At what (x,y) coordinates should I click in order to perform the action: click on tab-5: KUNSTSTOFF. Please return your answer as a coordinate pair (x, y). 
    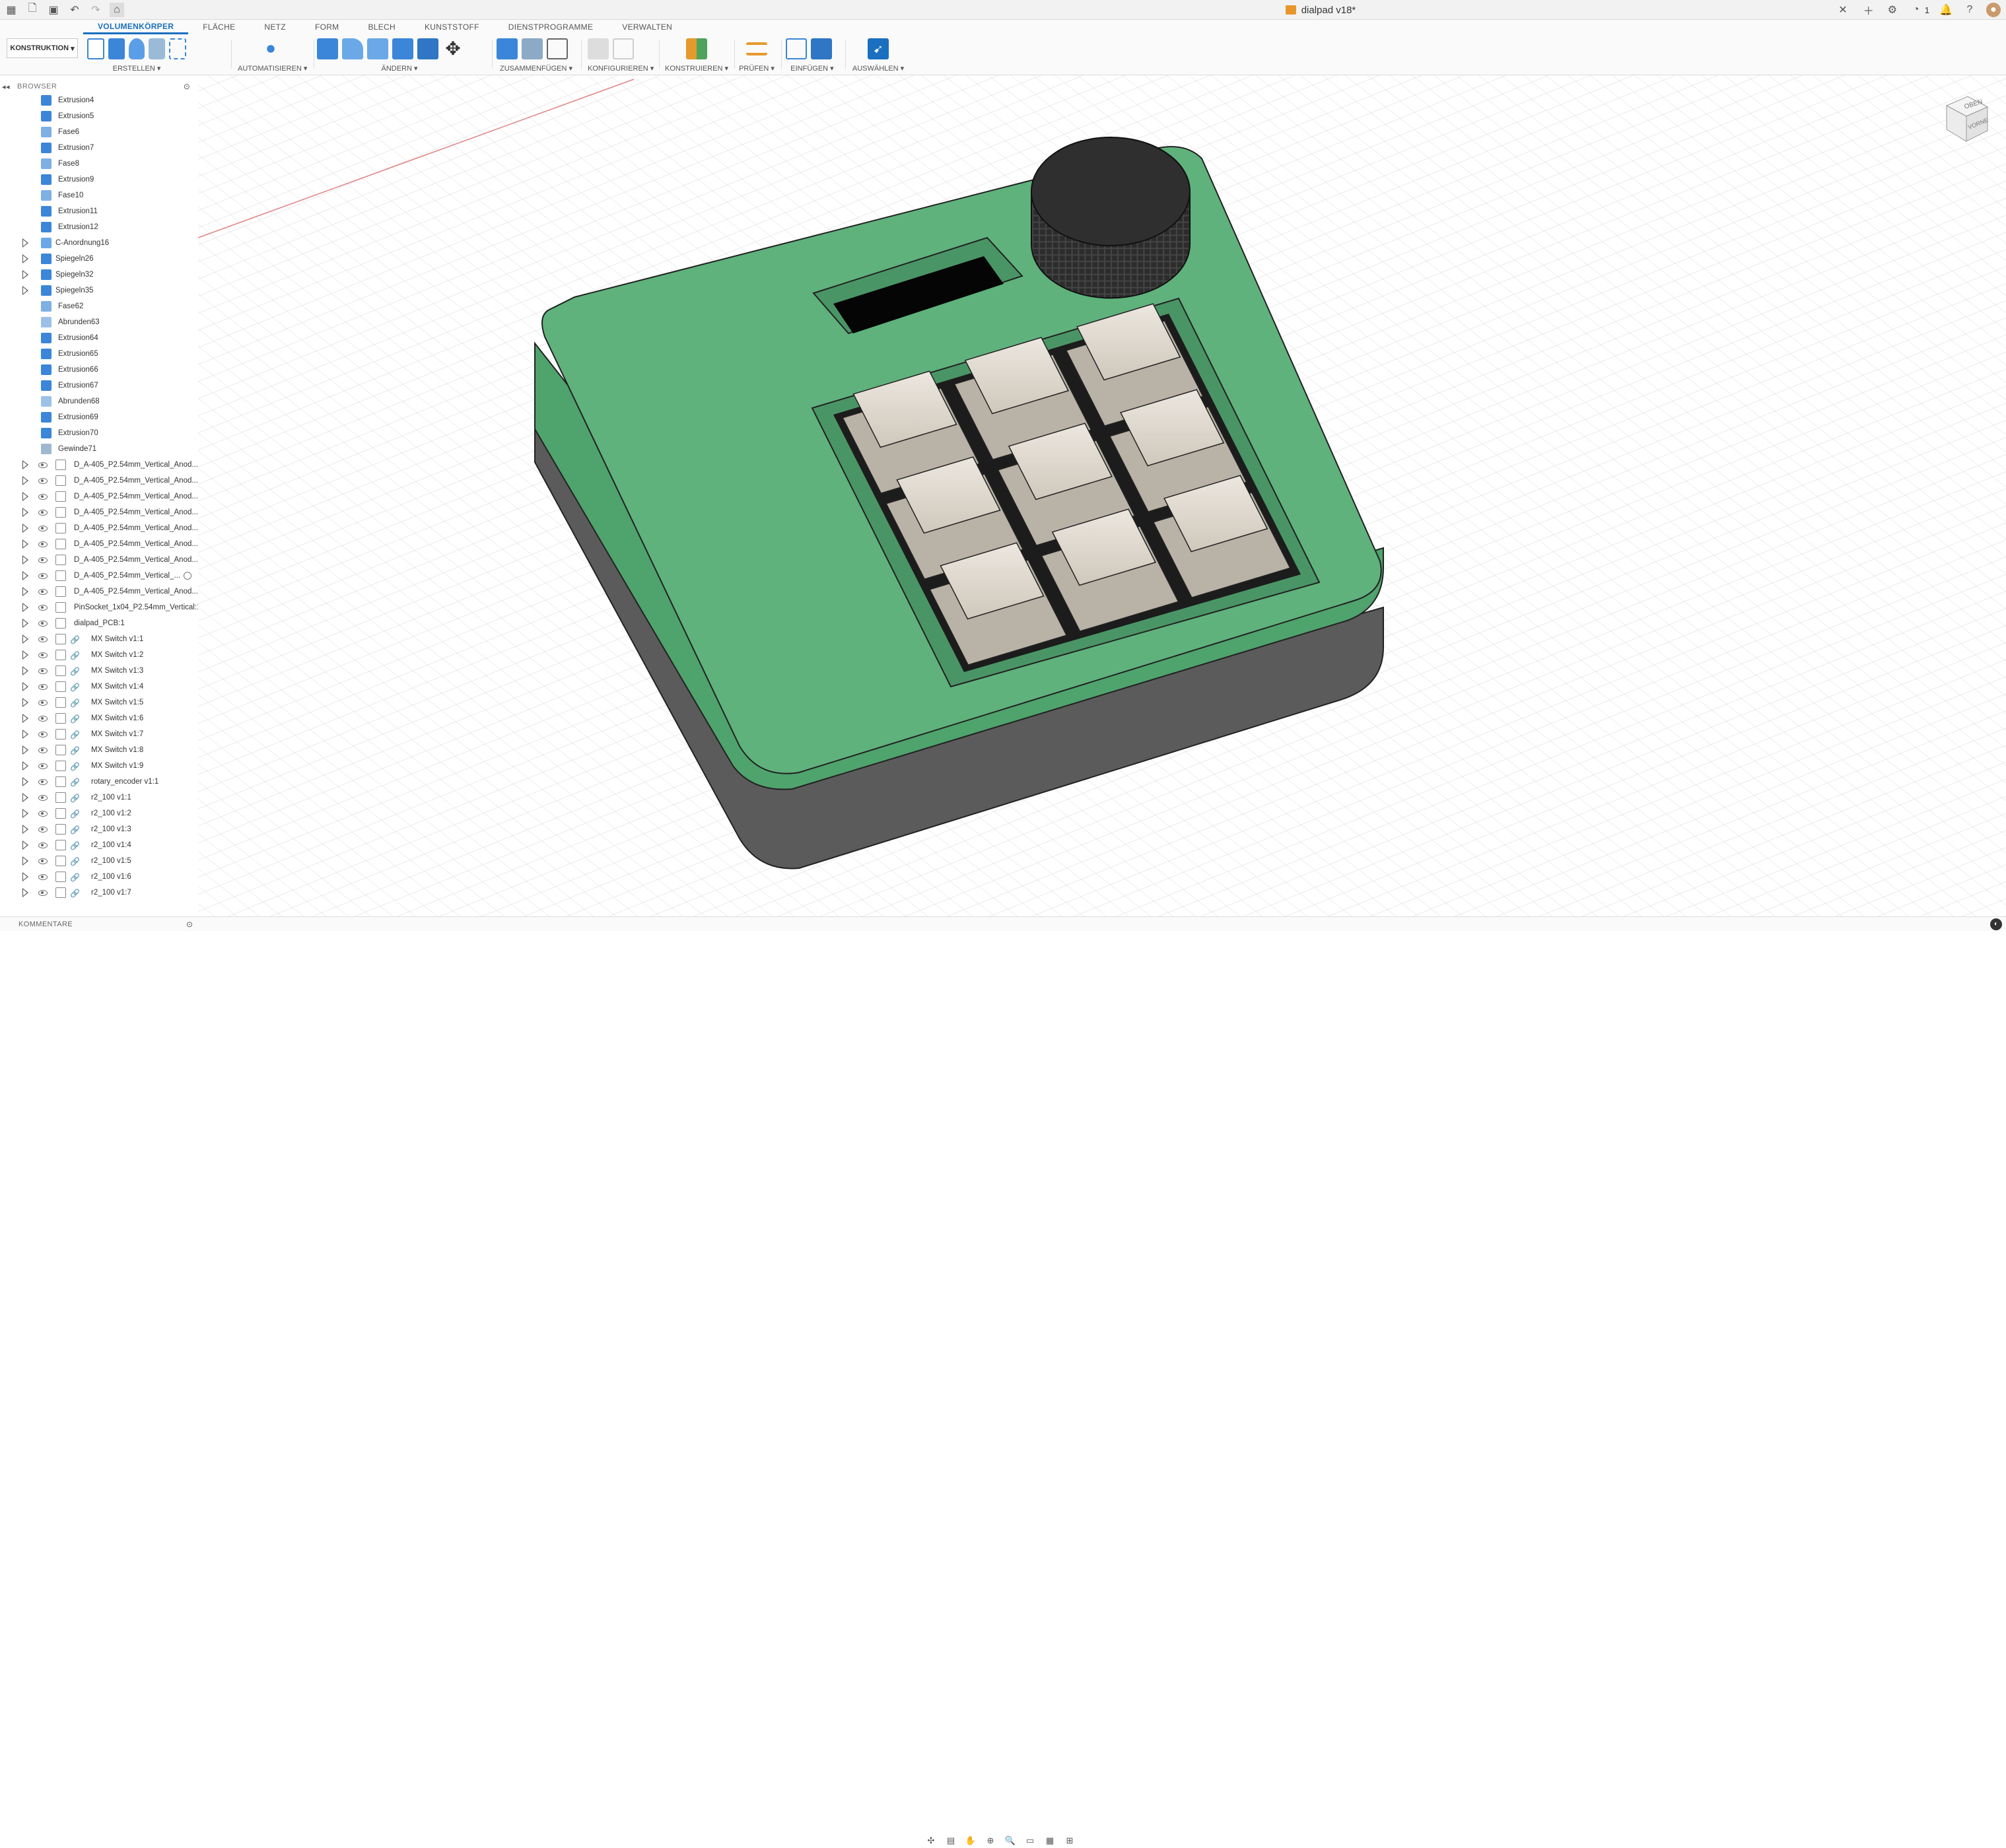
    Looking at the image, I should click on (452, 28).